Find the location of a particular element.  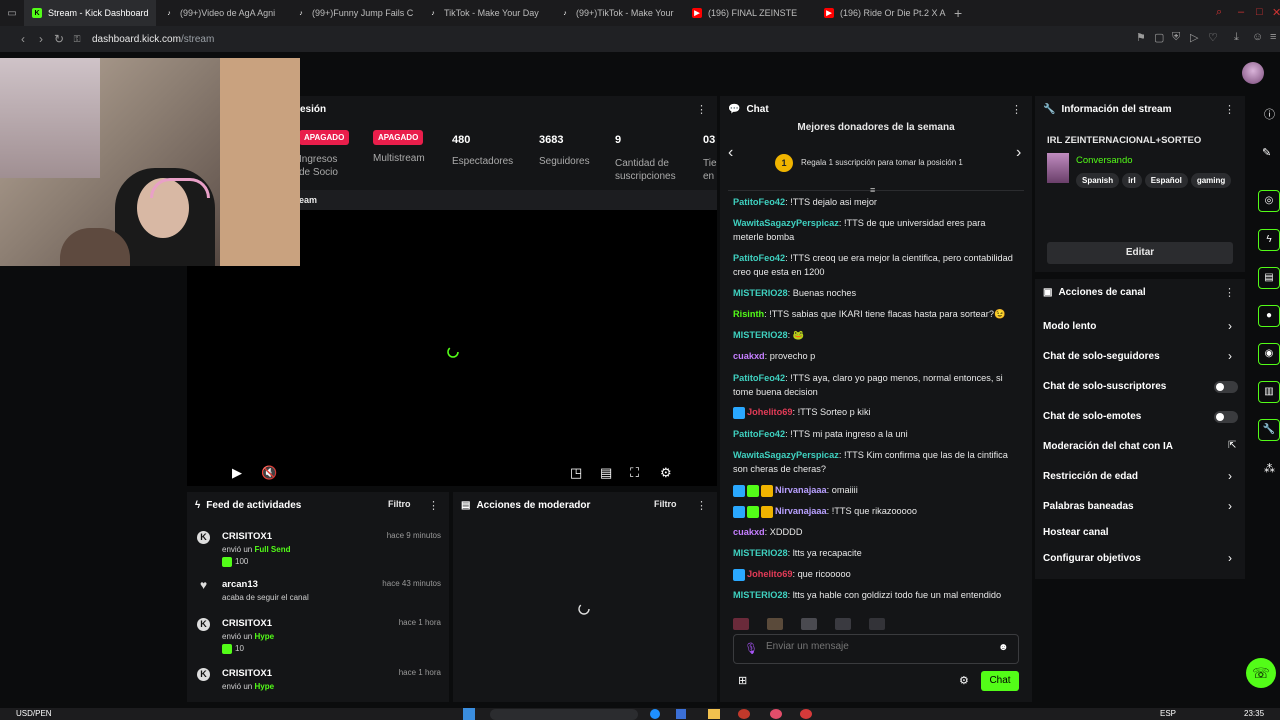

browser-tab-1: ♪ (99+)Video de AgA Agni is located at coordinates (222, 13).